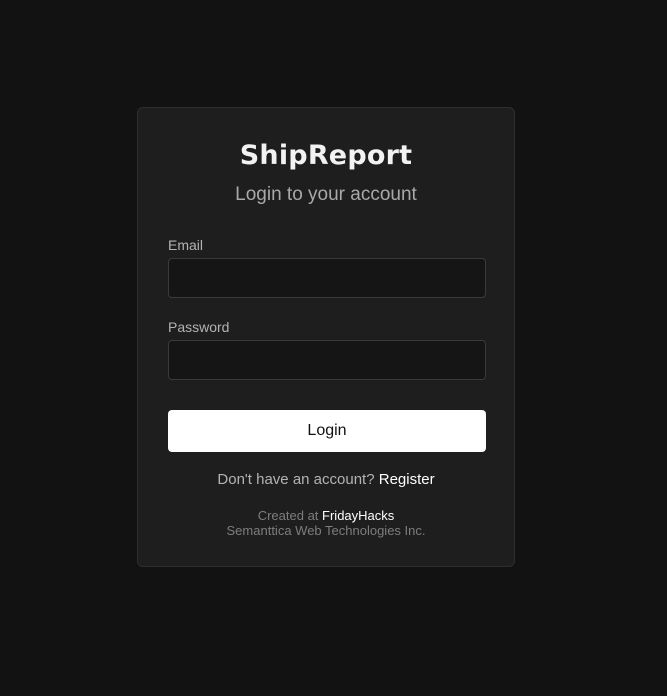 Image resolution: width=667 pixels, height=696 pixels. I want to click on register-prompt-line: Don't have an account? Register, so click(326, 480).